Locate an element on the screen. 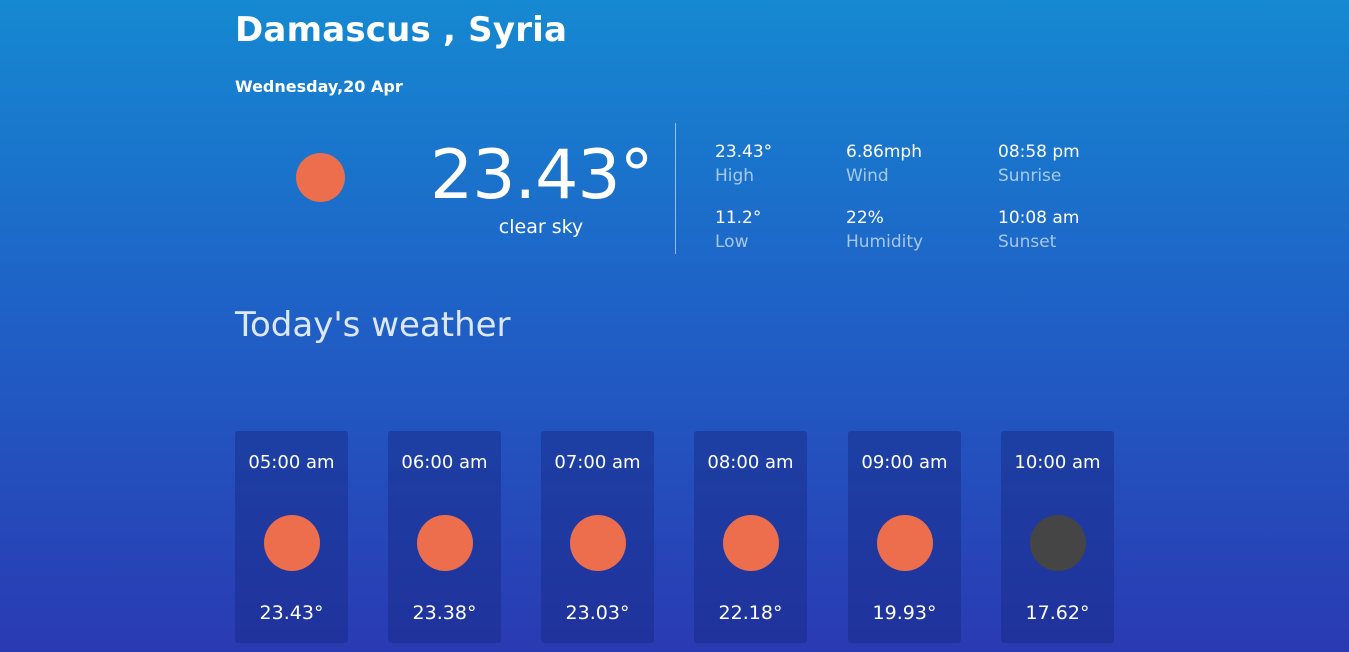 This screenshot has width=1349, height=652. stat-high-value: 23.43° is located at coordinates (744, 152).